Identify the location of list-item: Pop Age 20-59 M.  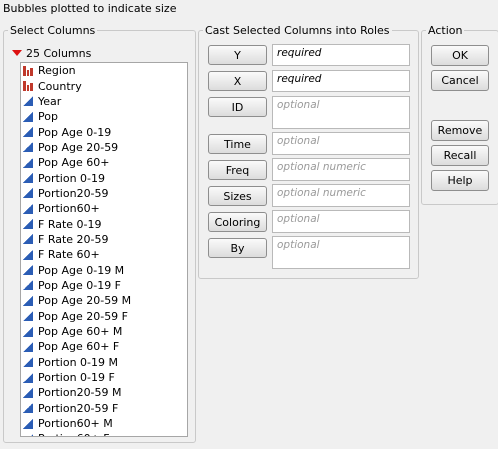
(104, 300).